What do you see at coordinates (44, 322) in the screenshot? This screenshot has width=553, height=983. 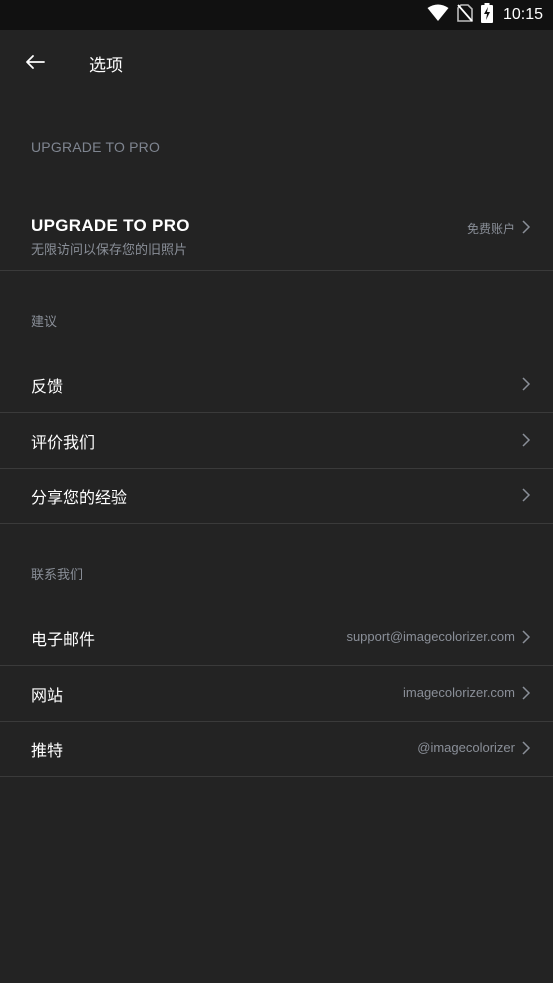 I see `section-header-suggestions: 建议` at bounding box center [44, 322].